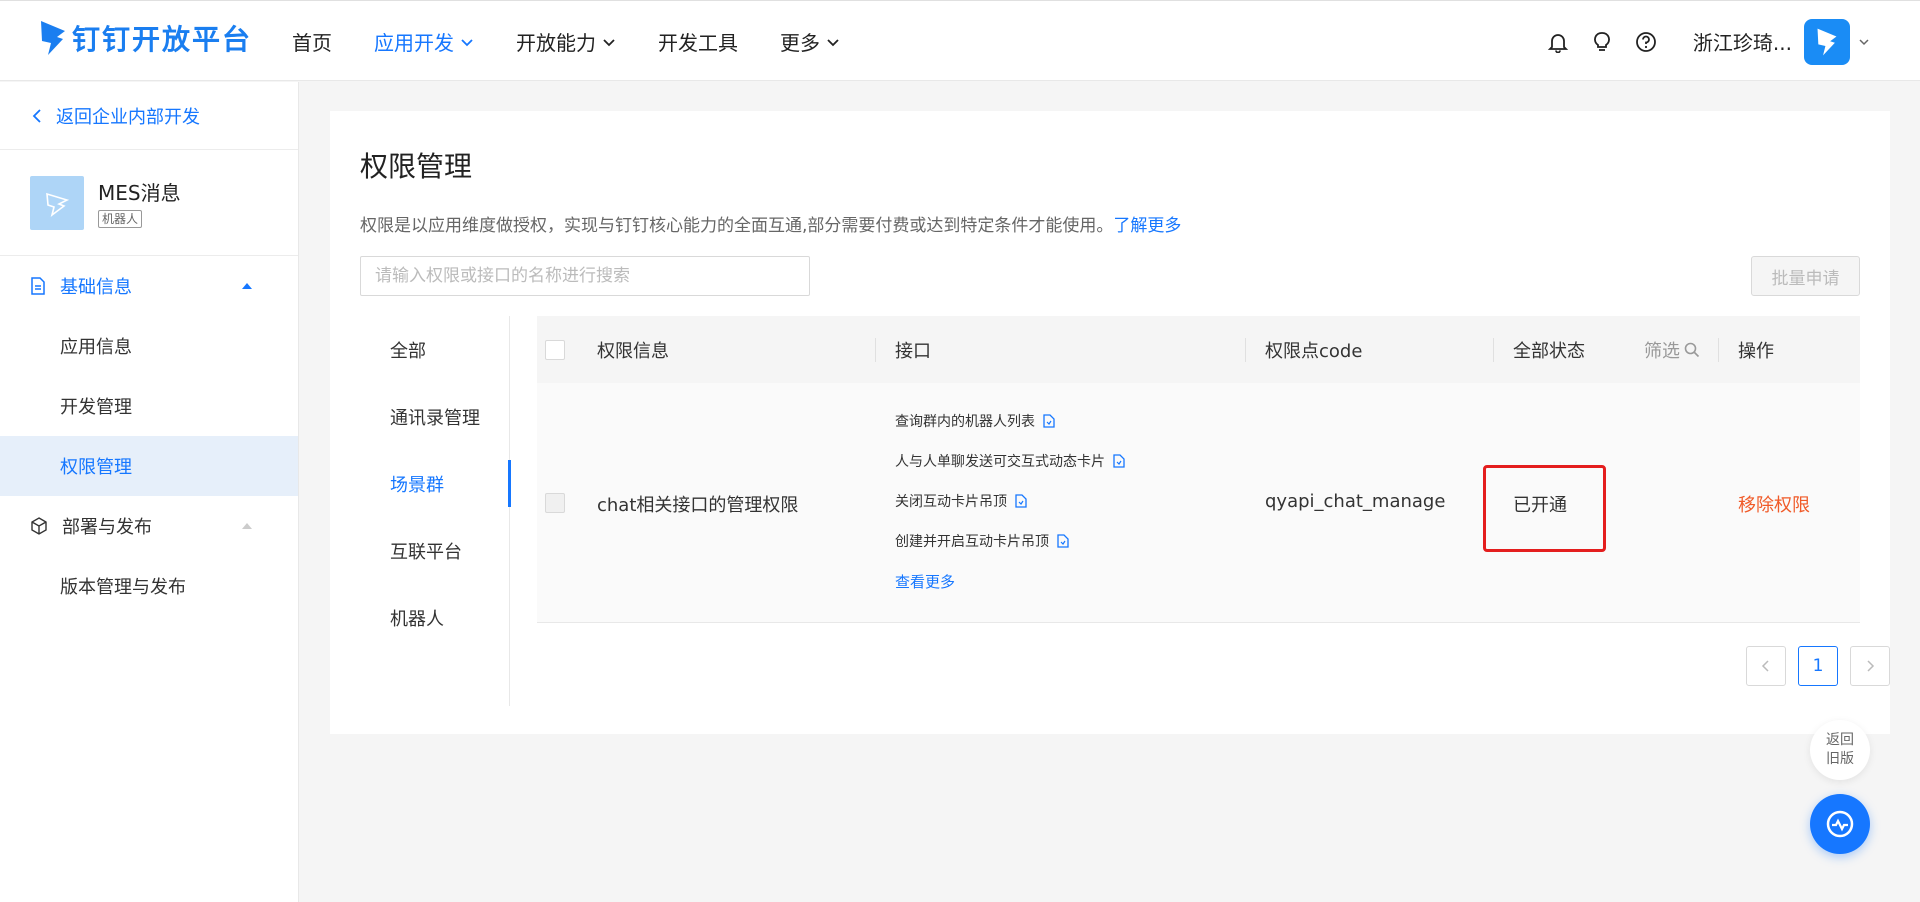 The width and height of the screenshot is (1920, 902). I want to click on search-icon, so click(1692, 349).